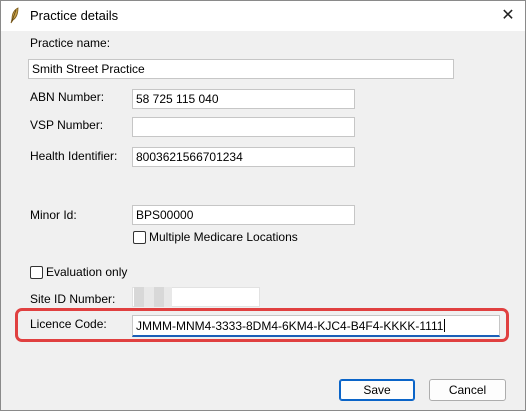  I want to click on vsp-field, so click(243, 127).